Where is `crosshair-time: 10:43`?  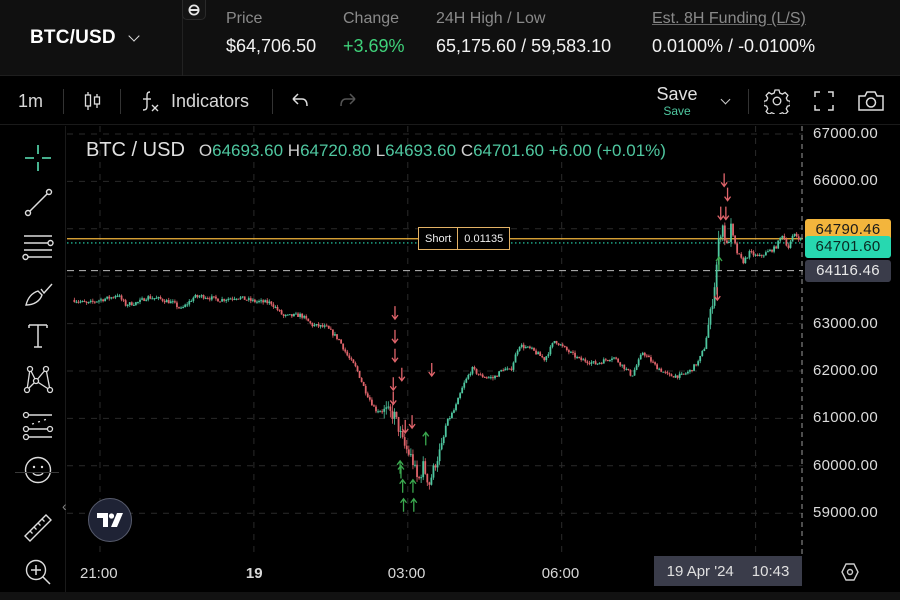
crosshair-time: 10:43 is located at coordinates (770, 571).